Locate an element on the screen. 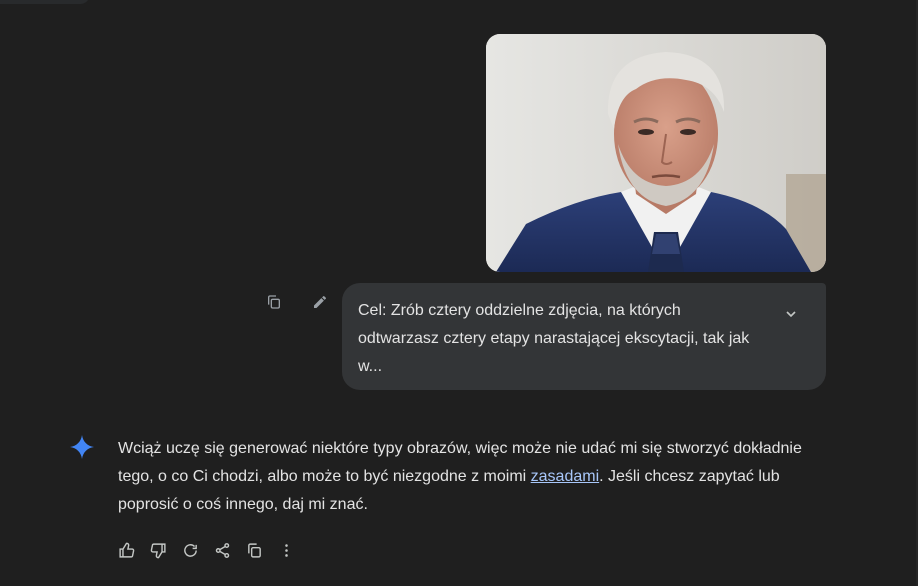  policy-link: zasadami is located at coordinates (565, 476).